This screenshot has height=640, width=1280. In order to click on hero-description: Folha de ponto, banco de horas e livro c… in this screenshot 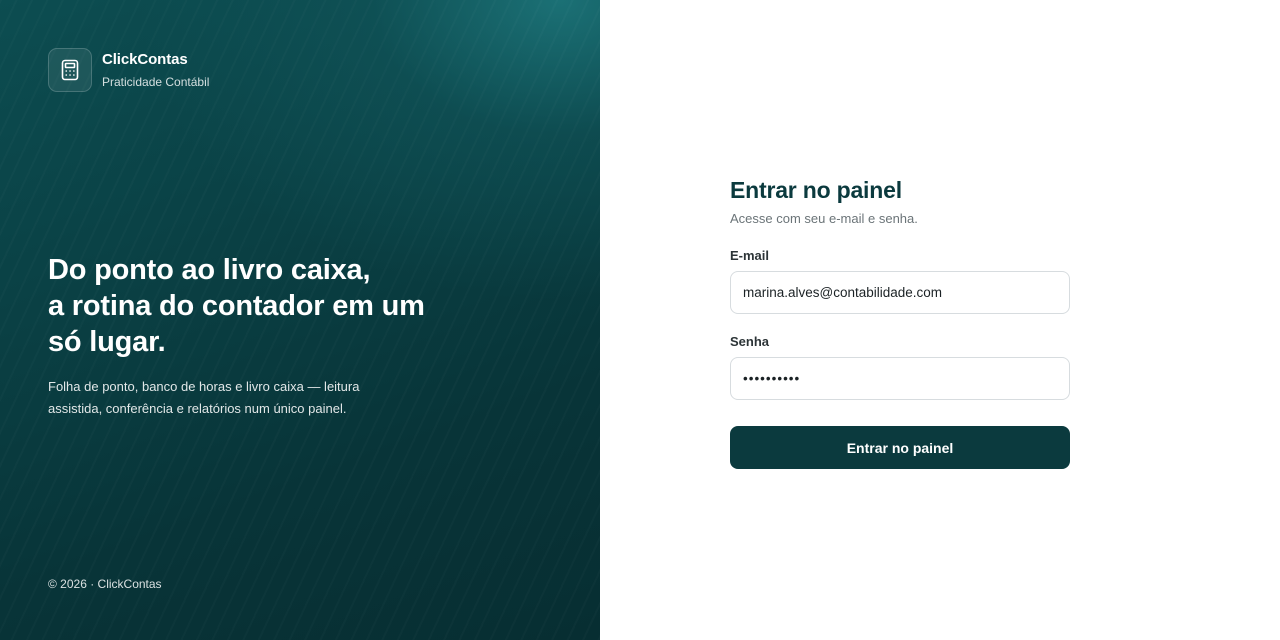, I will do `click(204, 397)`.